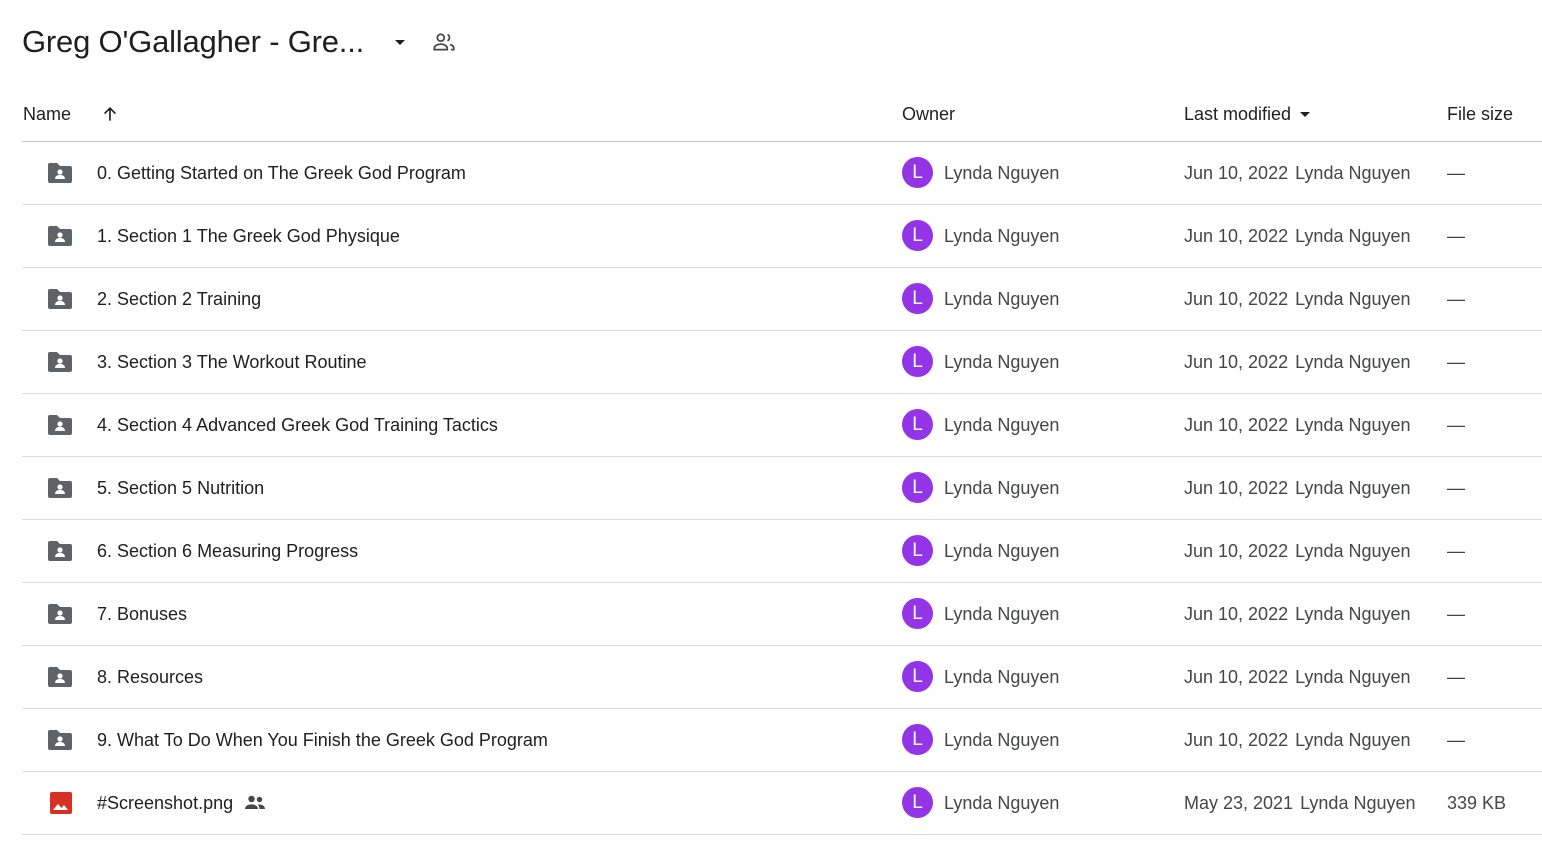  I want to click on arrow-upward-icon, so click(110, 114).